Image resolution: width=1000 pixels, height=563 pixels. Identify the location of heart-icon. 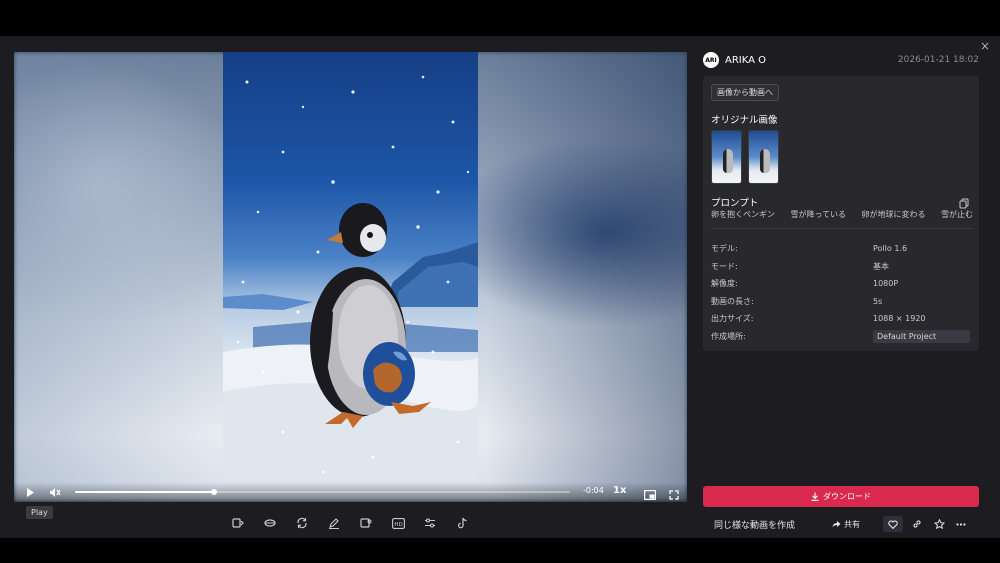
(893, 524).